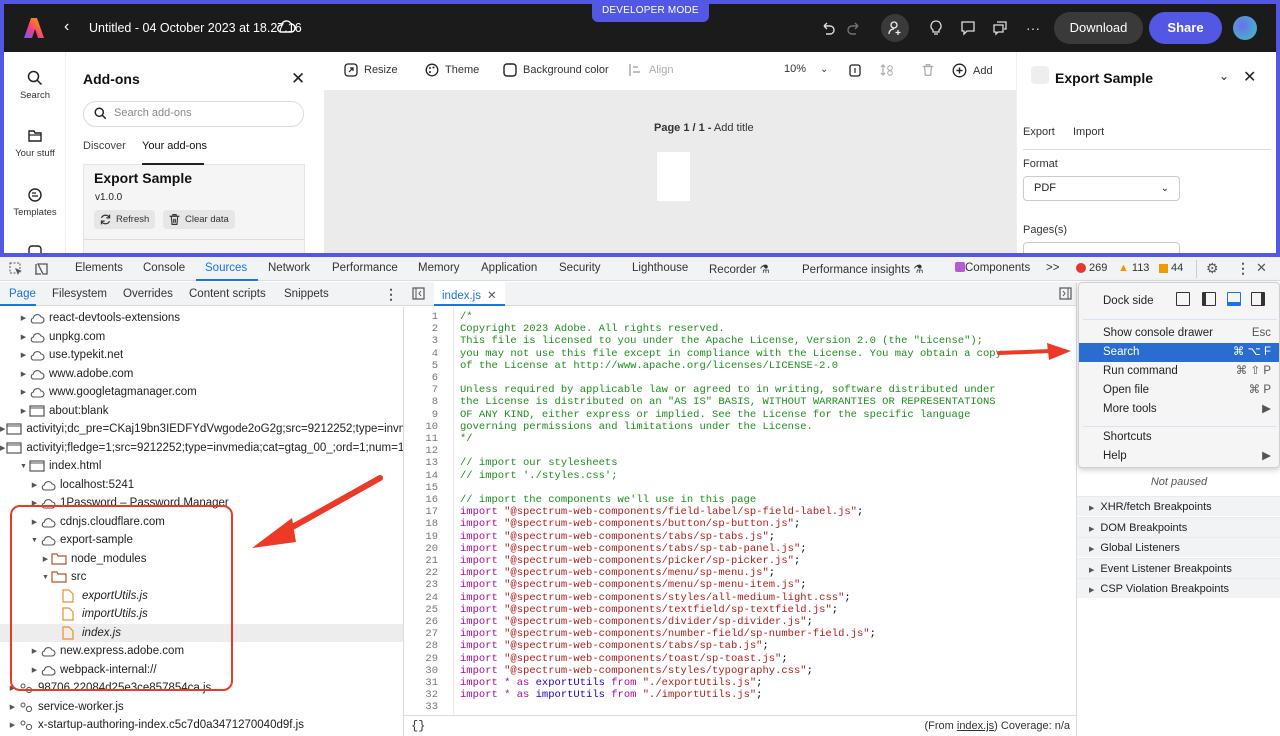 The image size is (1280, 736). I want to click on line-number: 4, so click(421, 354).